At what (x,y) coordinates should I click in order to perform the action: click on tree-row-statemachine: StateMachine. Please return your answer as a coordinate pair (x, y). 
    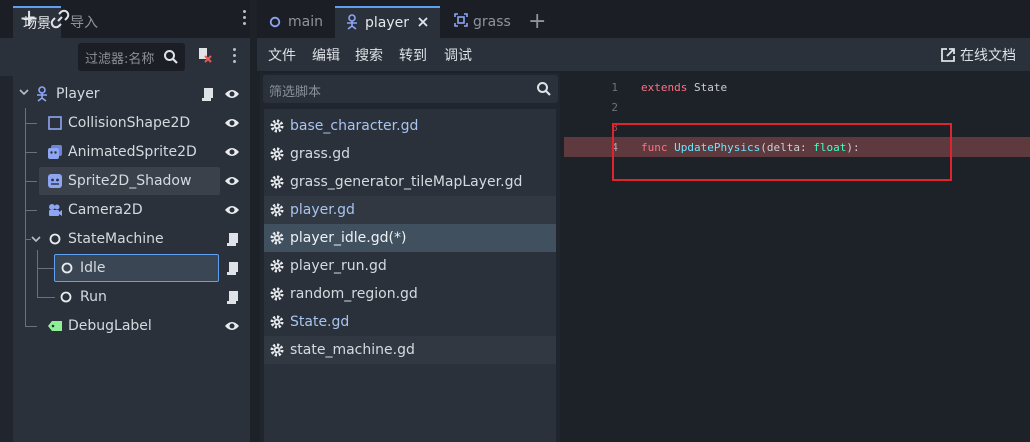
    Looking at the image, I should click on (132, 239).